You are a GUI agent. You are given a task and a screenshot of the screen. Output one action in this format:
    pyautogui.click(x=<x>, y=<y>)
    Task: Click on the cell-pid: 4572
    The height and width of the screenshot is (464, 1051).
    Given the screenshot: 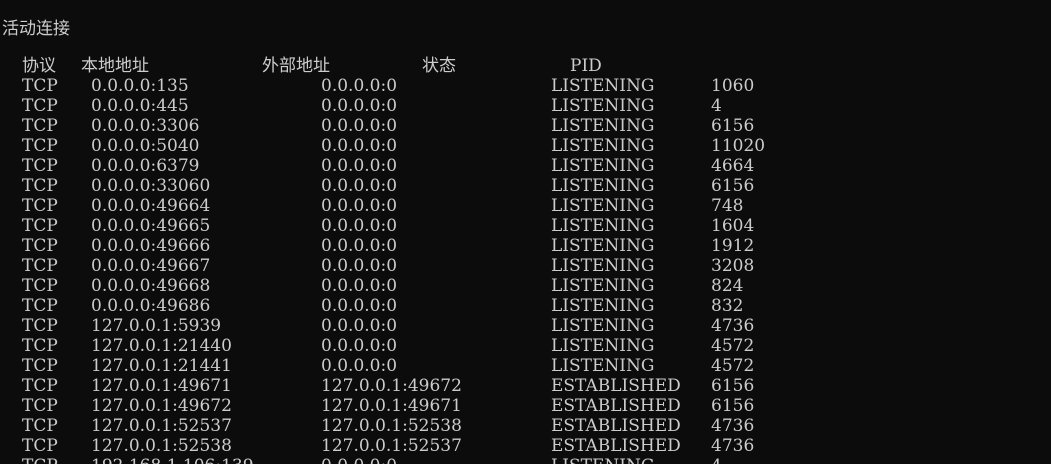 What is the action you would take?
    pyautogui.click(x=733, y=346)
    